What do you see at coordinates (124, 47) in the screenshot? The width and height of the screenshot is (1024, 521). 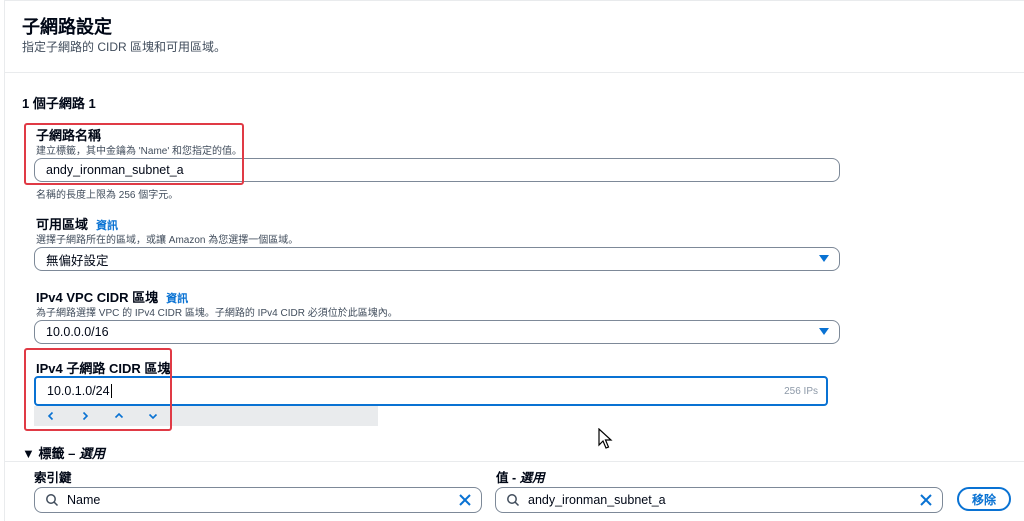 I see `page-description: 指定子網路的 CIDR 區塊和可用區域。` at bounding box center [124, 47].